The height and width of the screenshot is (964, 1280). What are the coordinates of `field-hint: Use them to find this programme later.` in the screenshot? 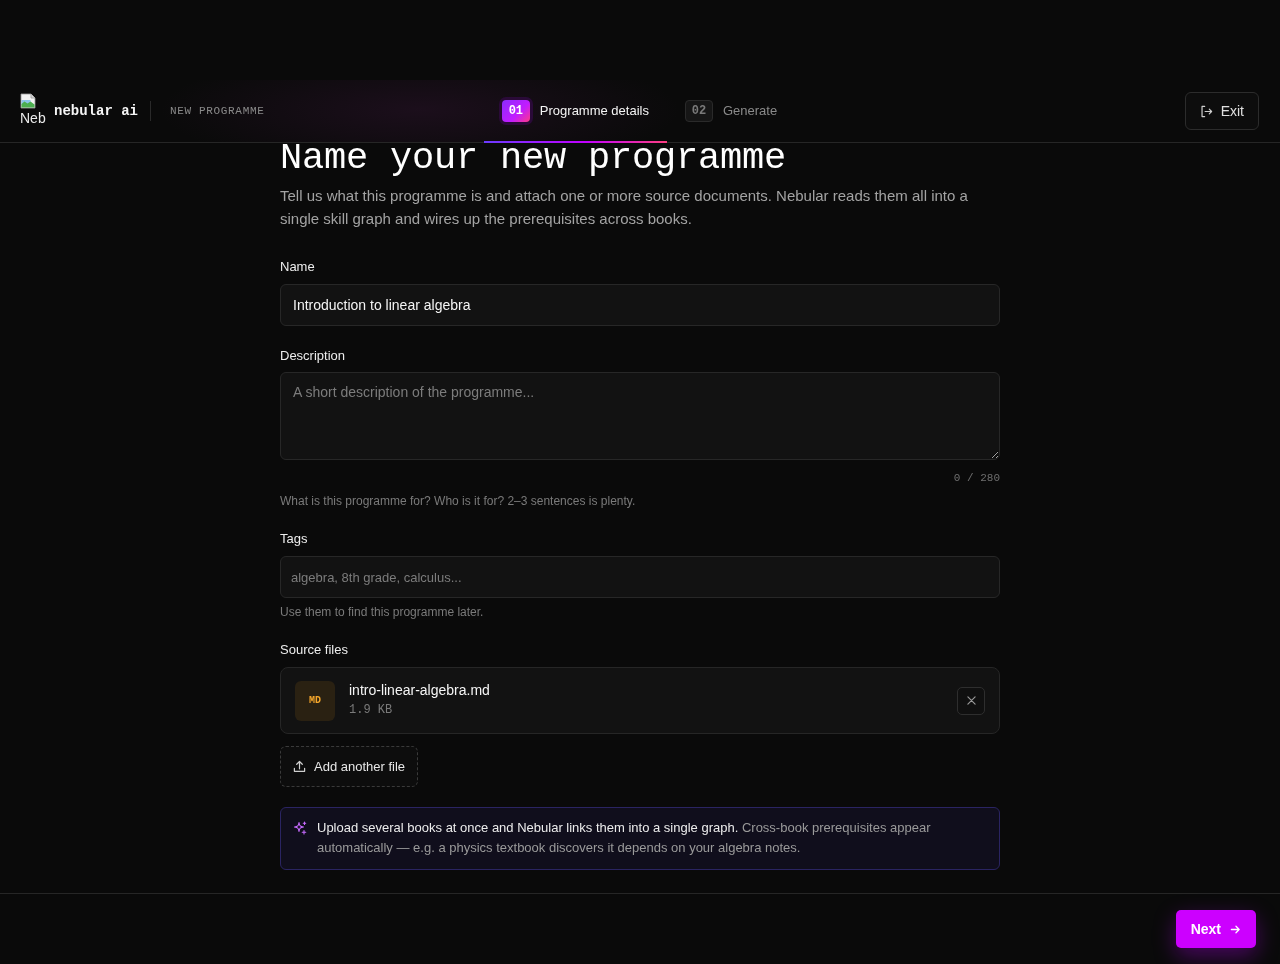 It's located at (382, 612).